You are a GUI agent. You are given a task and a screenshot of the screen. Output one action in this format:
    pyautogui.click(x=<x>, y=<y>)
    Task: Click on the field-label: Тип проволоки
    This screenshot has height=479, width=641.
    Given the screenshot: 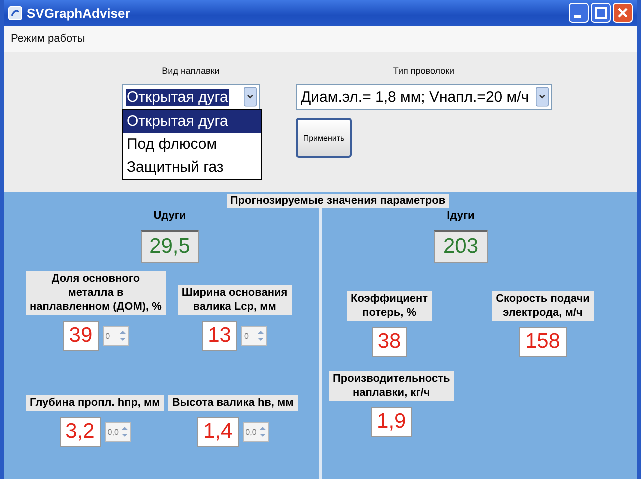 What is the action you would take?
    pyautogui.click(x=424, y=71)
    